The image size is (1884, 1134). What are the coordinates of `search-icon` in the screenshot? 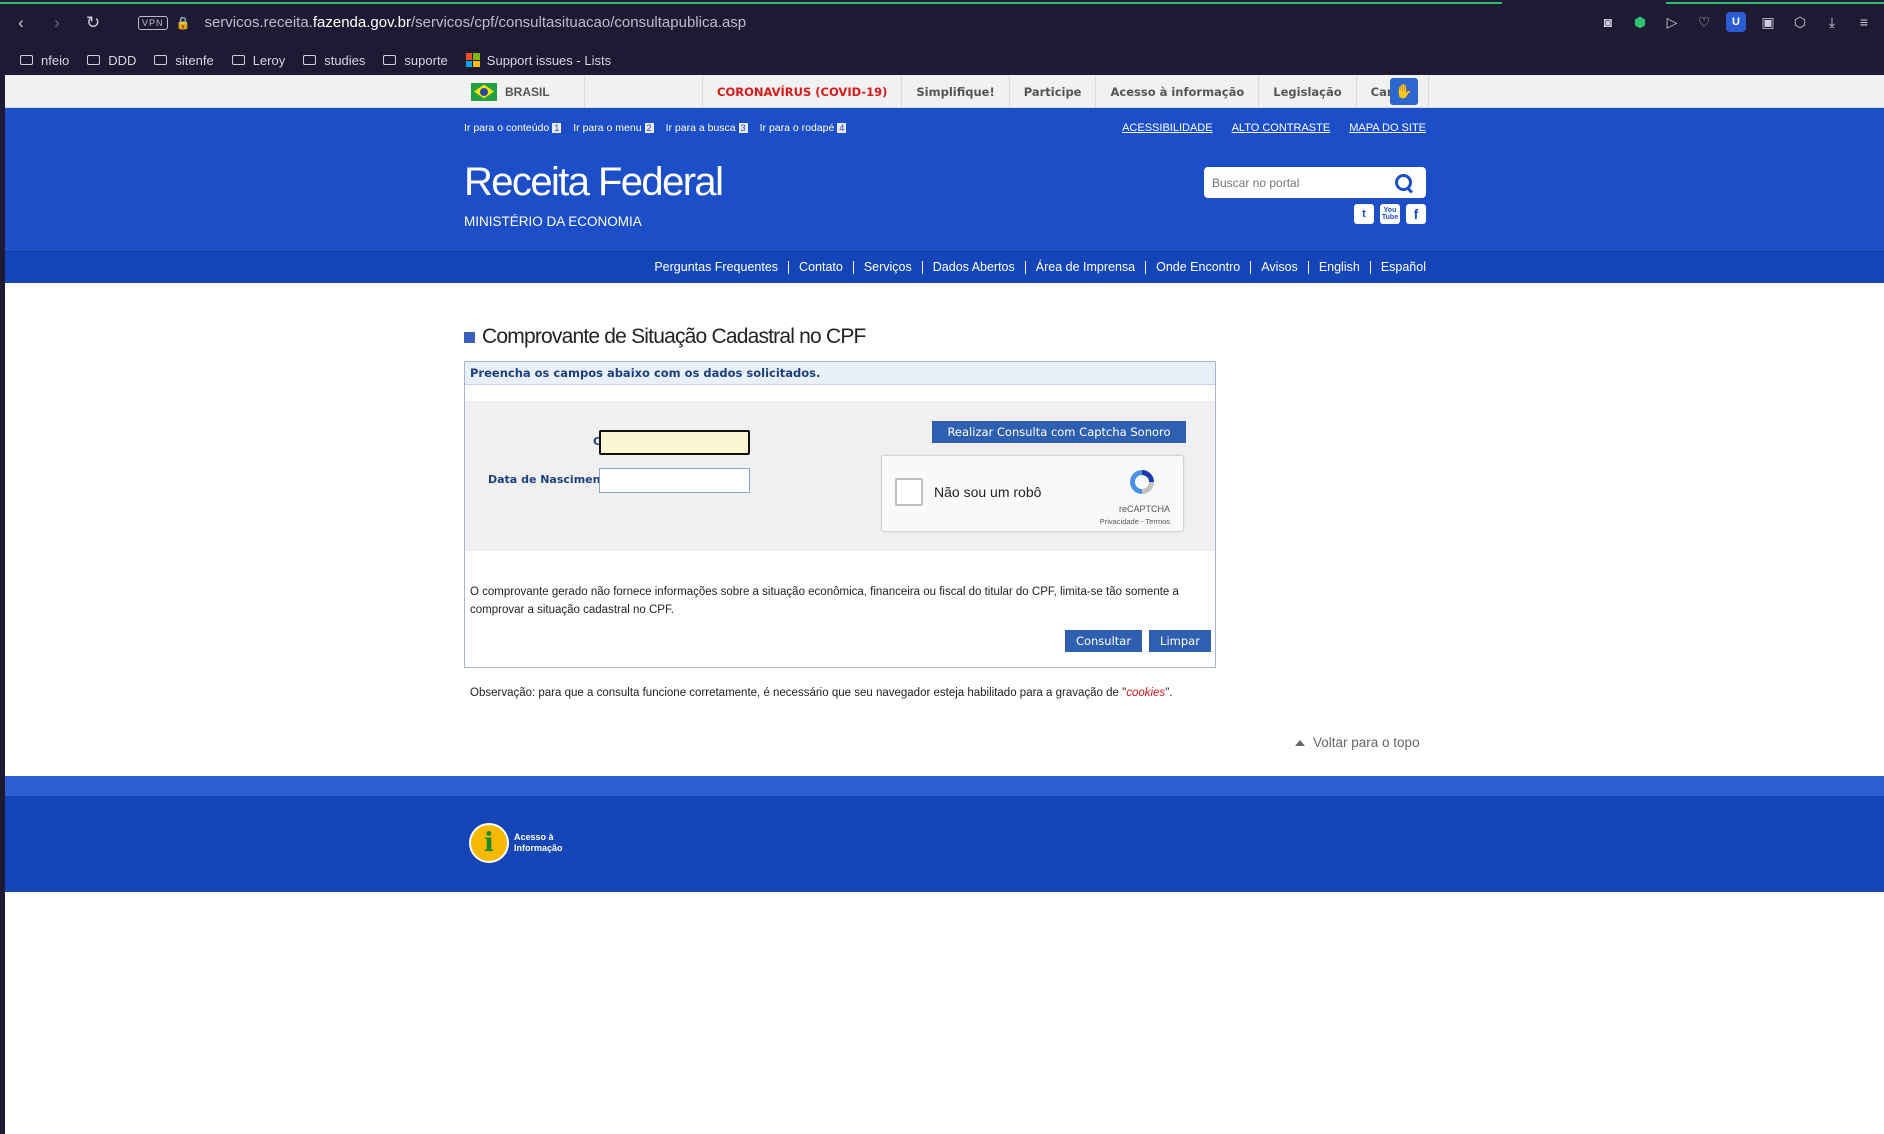 It's located at (1404, 183).